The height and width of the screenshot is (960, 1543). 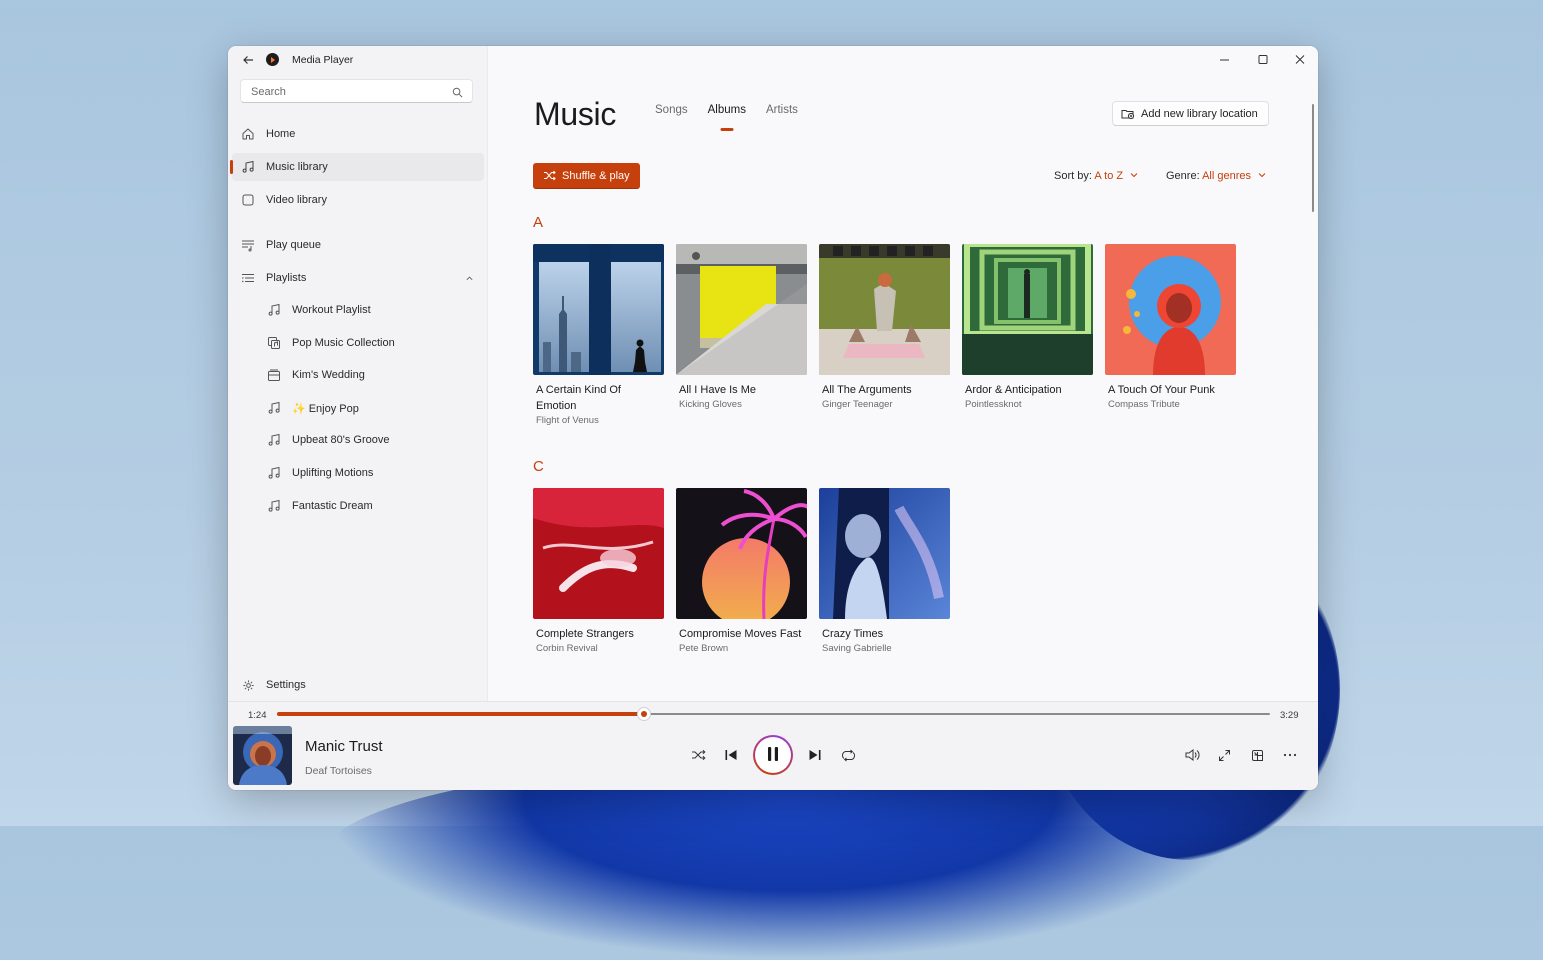 What do you see at coordinates (1109, 176) in the screenshot?
I see `sort-value: A to Z` at bounding box center [1109, 176].